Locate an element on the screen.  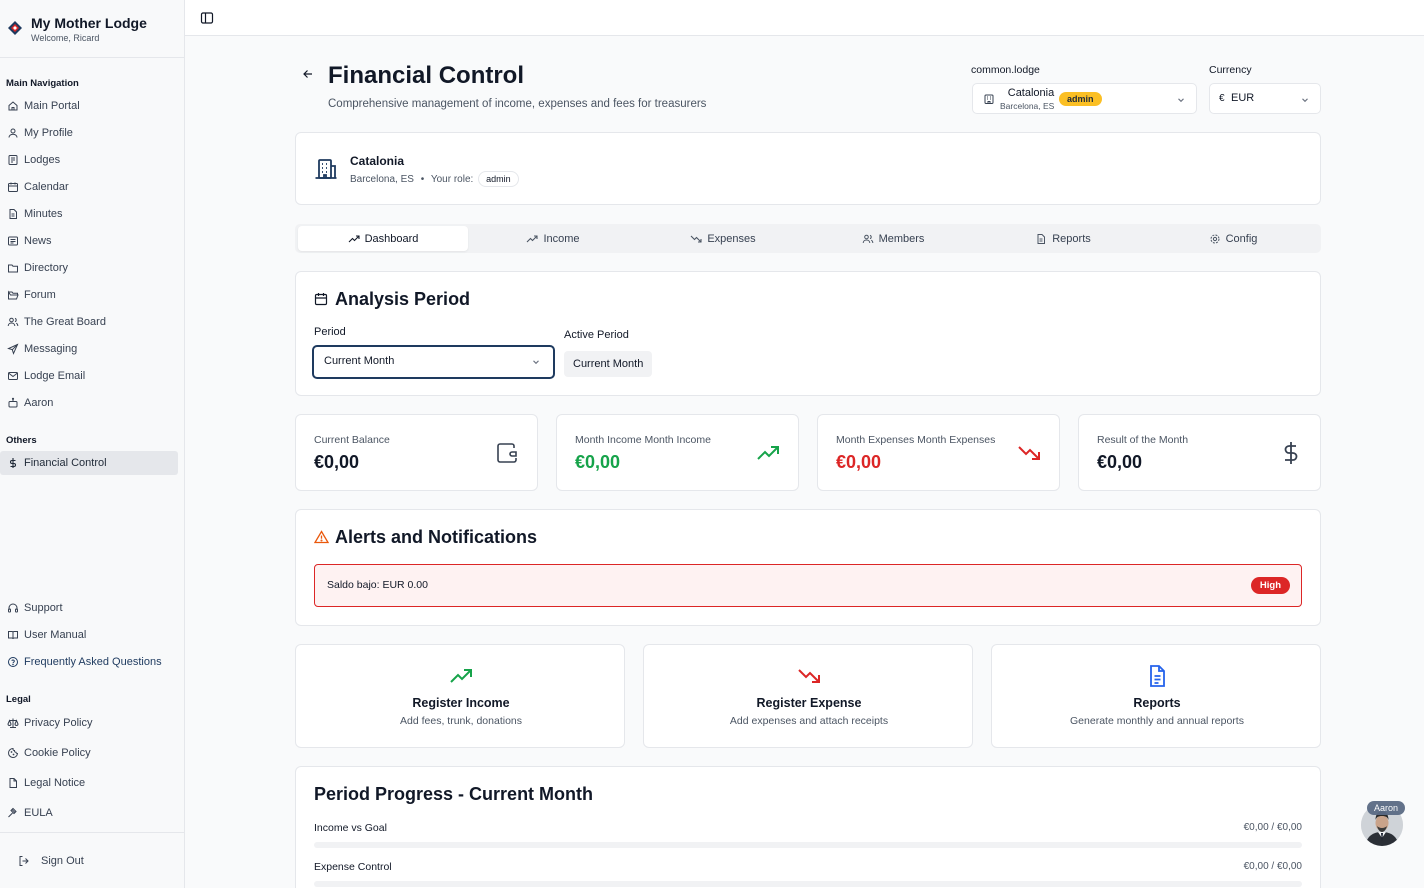
back-arrow-icon is located at coordinates (308, 74).